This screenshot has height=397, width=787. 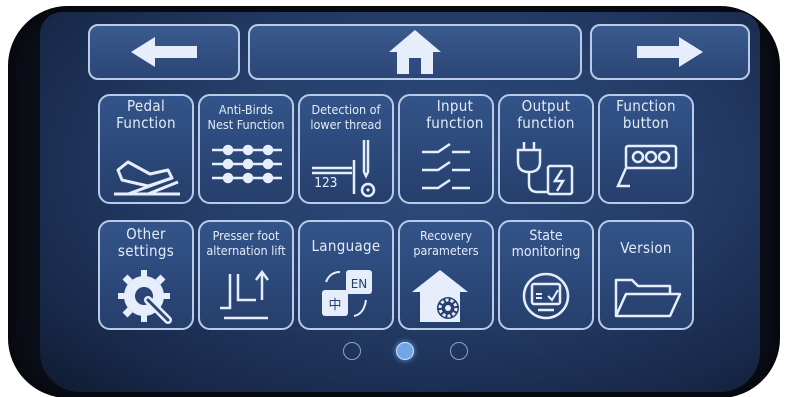 I want to click on tile-state-monitoring: State monitoring, so click(x=546, y=275).